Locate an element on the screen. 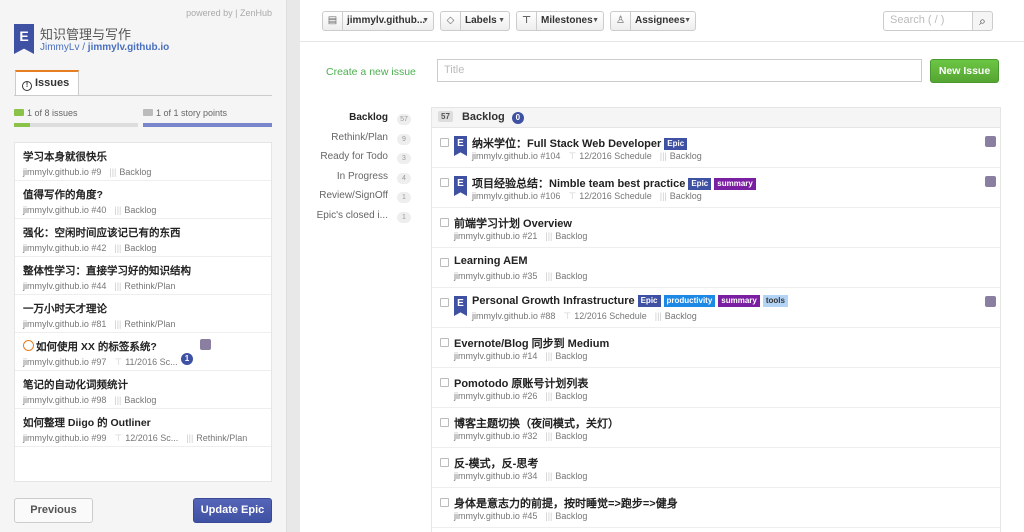 This screenshot has width=1024, height=532. new-issue-button: New Issue is located at coordinates (964, 71).